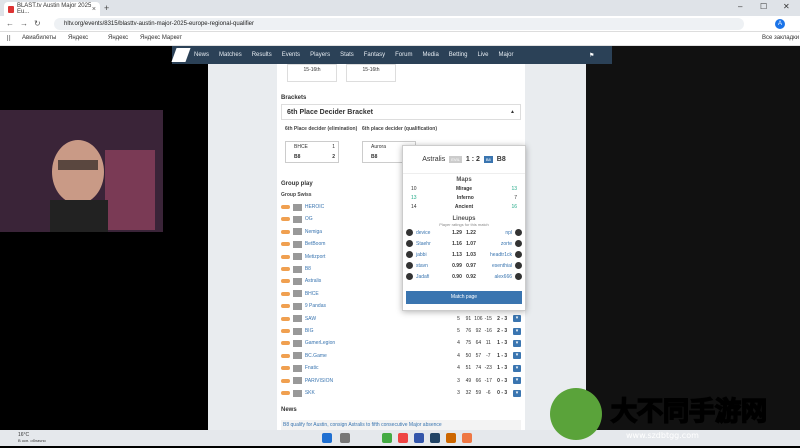 The height and width of the screenshot is (448, 800). What do you see at coordinates (500, 266) in the screenshot?
I see `player-b: esenthial` at bounding box center [500, 266].